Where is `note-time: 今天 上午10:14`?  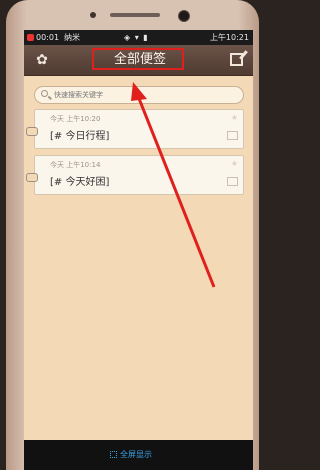
note-time: 今天 上午10:14 is located at coordinates (75, 165).